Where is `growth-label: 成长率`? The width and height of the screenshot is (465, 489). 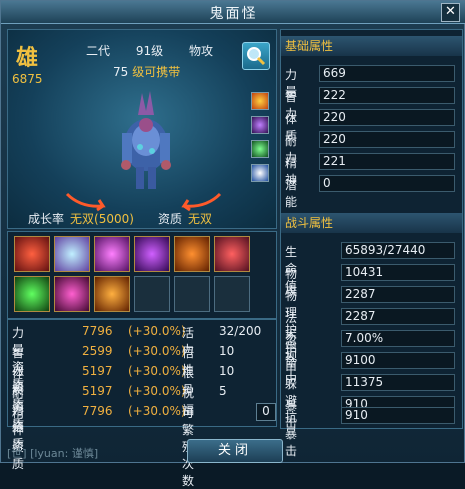 growth-label: 成长率 is located at coordinates (46, 219).